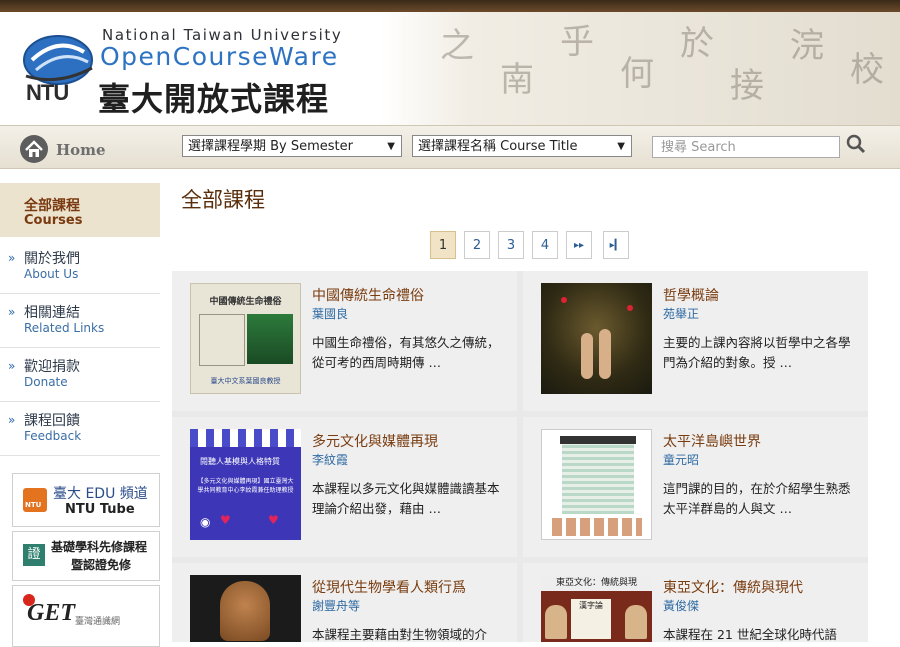 Image resolution: width=900 pixels, height=647 pixels. I want to click on course-title: 中國傳統生命禮俗, so click(368, 295).